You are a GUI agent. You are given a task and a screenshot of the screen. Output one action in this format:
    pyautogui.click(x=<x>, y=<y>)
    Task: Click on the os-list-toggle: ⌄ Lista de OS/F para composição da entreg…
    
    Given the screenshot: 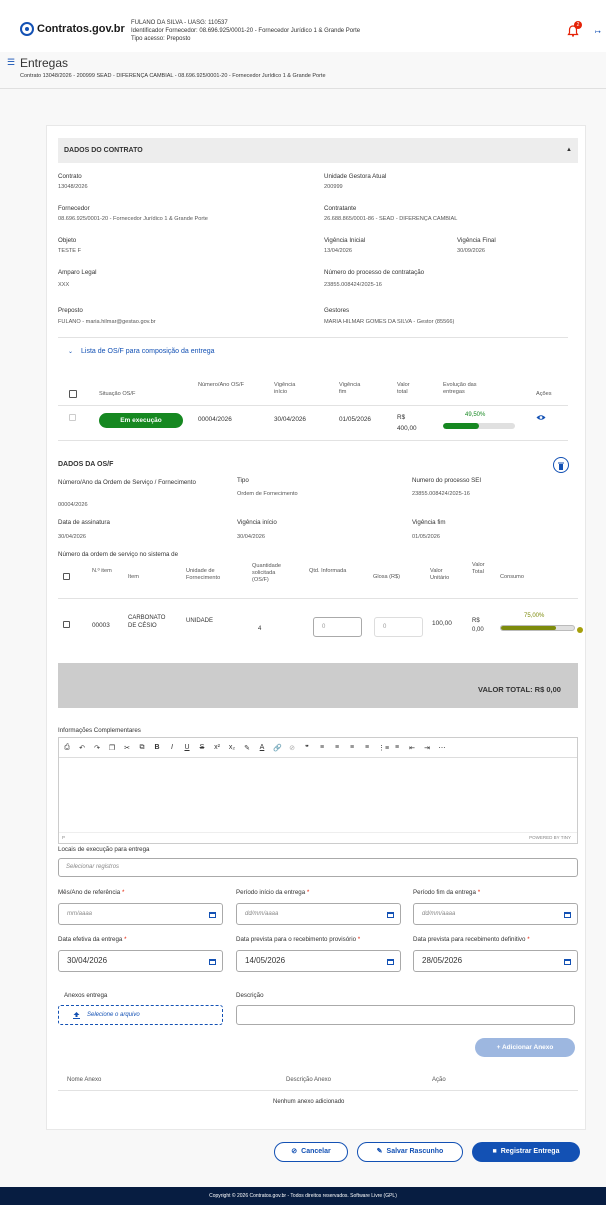 What is the action you would take?
    pyautogui.click(x=141, y=351)
    